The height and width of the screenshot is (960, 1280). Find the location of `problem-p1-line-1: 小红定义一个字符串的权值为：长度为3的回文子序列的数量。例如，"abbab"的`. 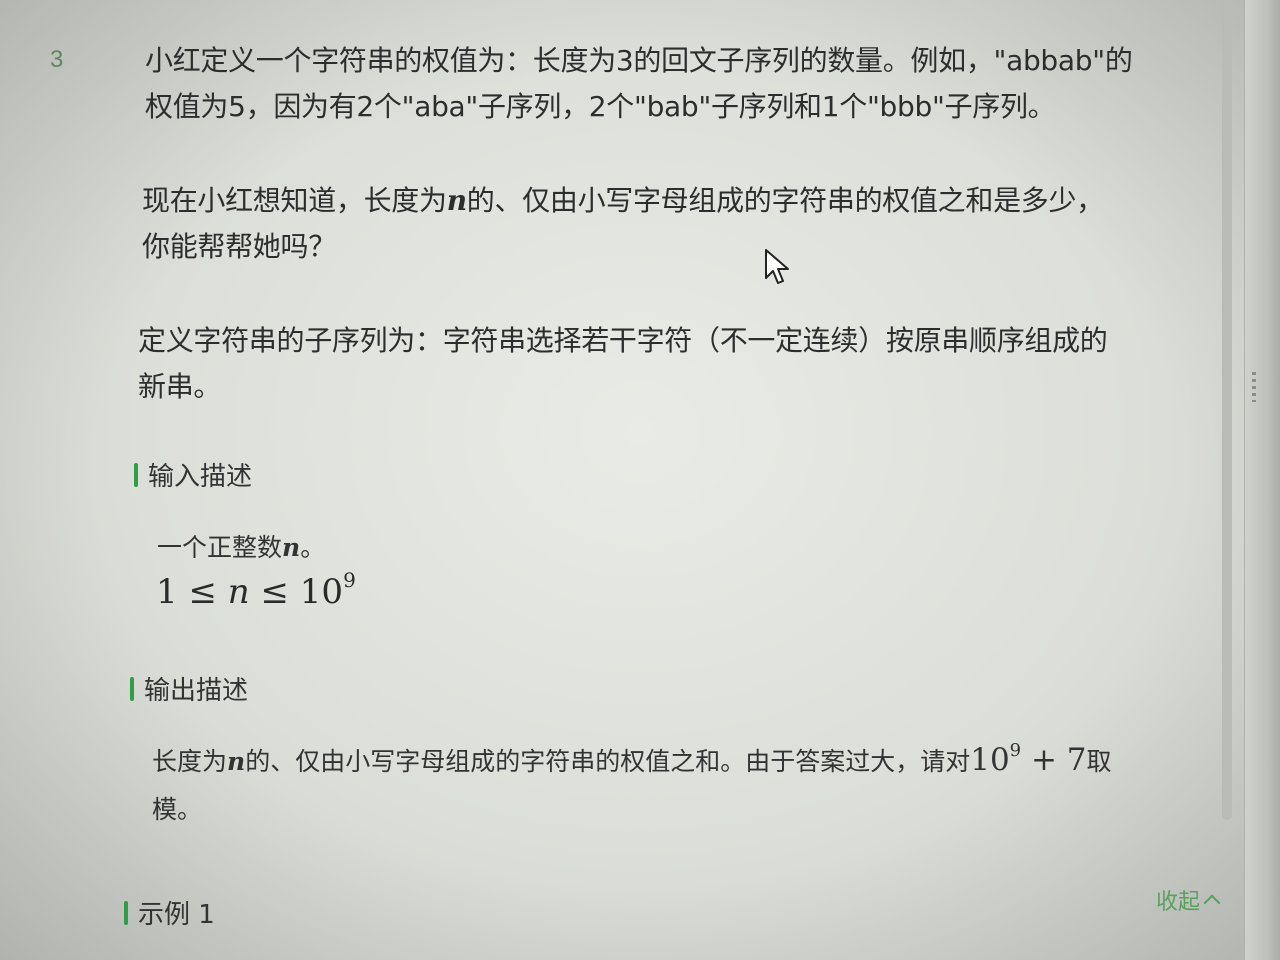

problem-p1-line-1: 小红定义一个字符串的权值为：长度为3的回文子序列的数量。例如，"abbab"的 is located at coordinates (639, 60).